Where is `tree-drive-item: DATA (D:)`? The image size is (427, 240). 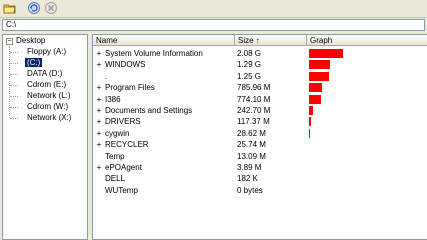 tree-drive-item: DATA (D:) is located at coordinates (44, 74).